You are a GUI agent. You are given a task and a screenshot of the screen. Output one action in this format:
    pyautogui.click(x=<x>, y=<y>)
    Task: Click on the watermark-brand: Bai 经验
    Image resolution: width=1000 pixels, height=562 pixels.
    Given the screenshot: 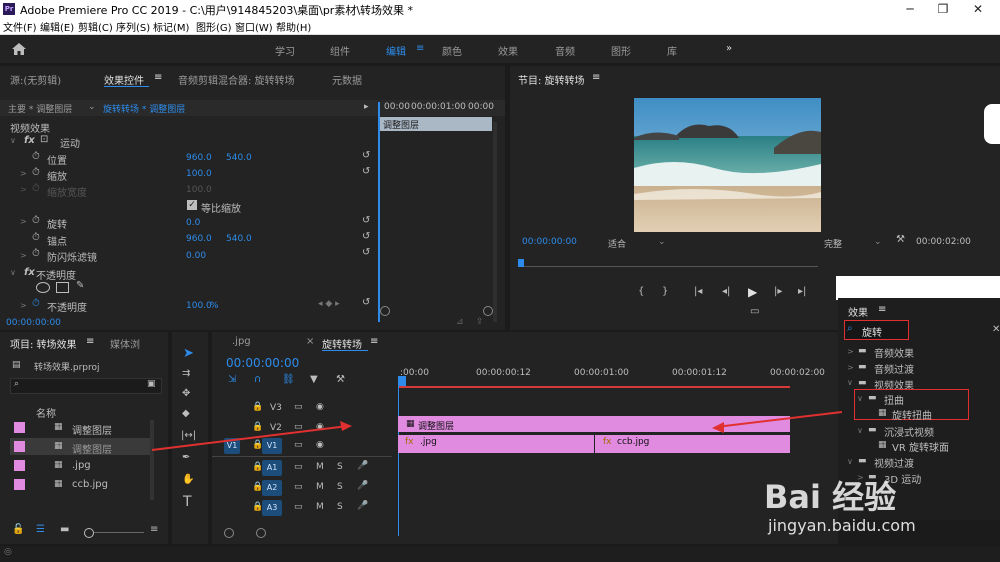 What is the action you would take?
    pyautogui.click(x=830, y=497)
    